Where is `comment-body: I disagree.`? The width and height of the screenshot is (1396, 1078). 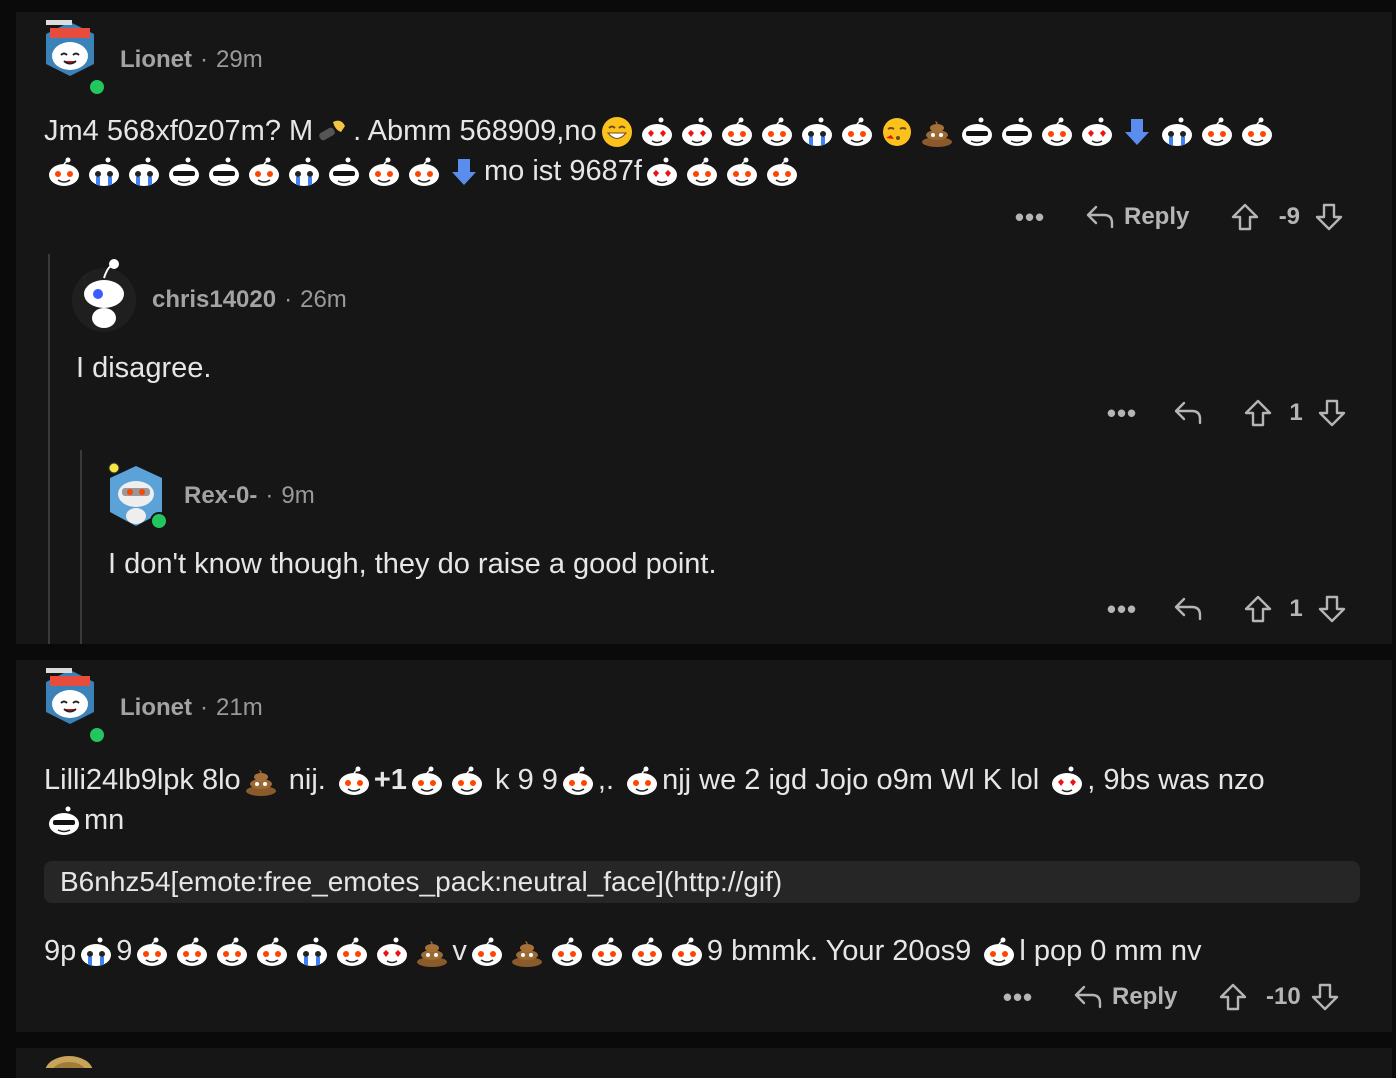 comment-body: I disagree. is located at coordinates (144, 368).